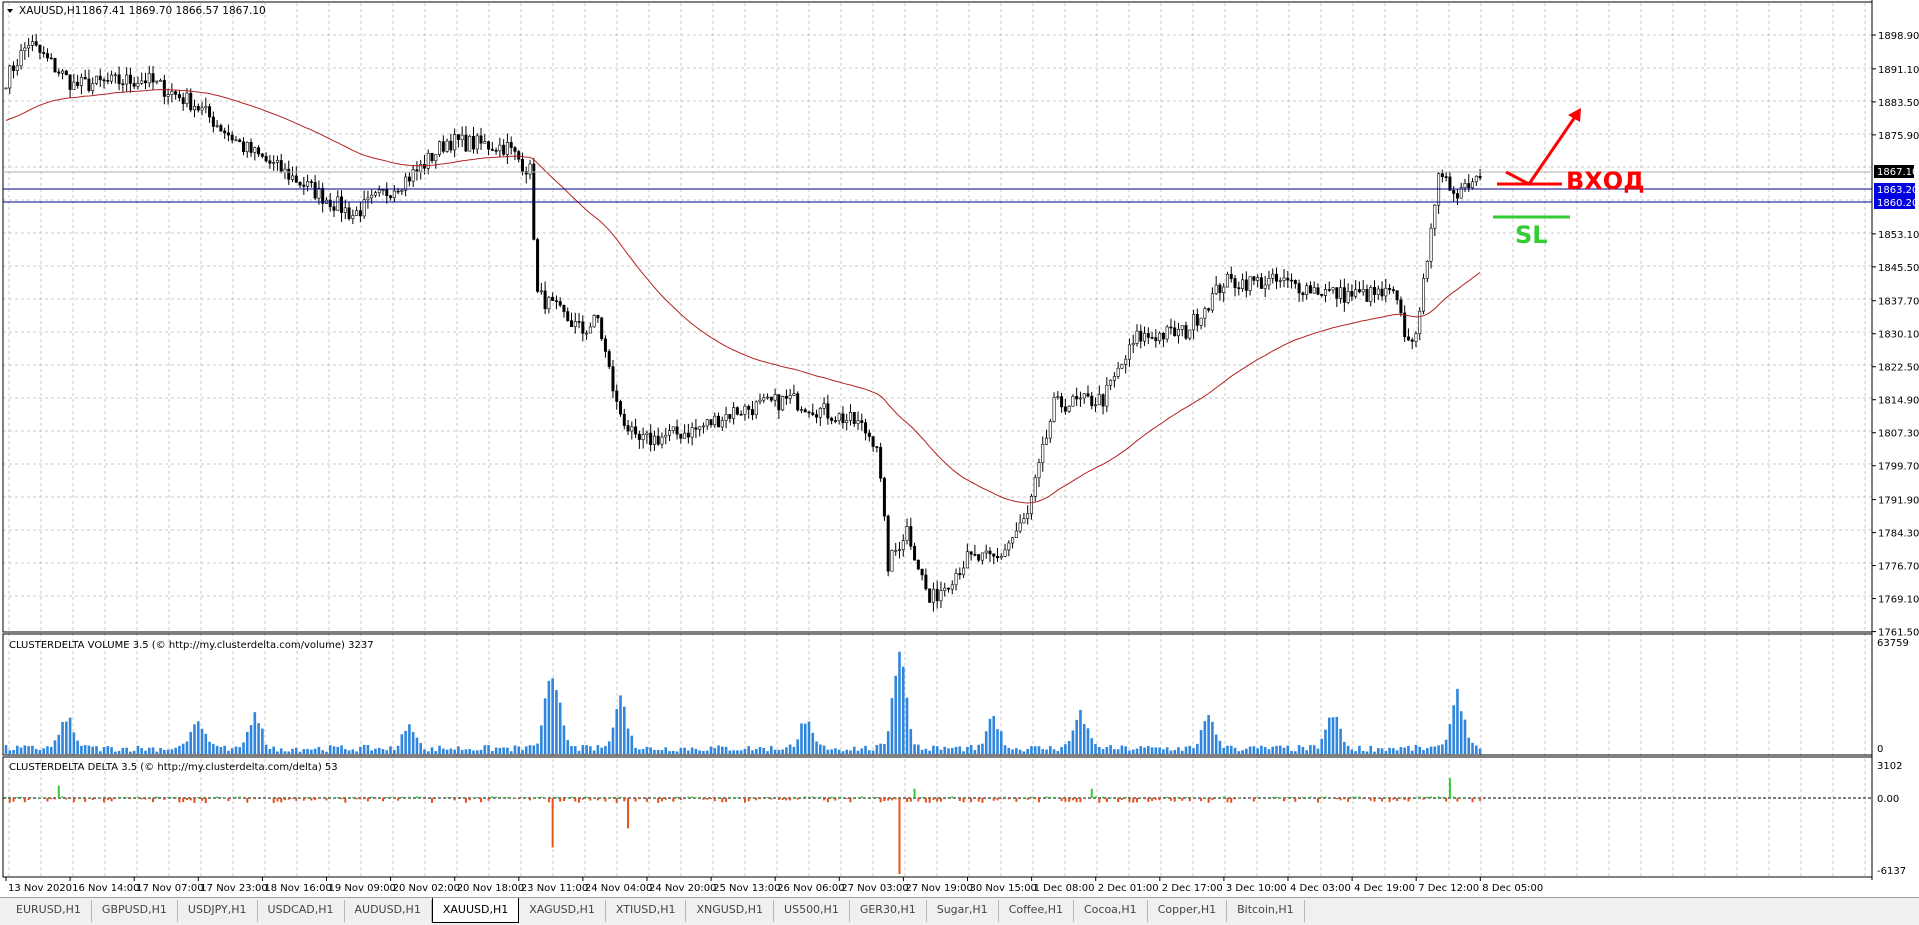 Image resolution: width=1919 pixels, height=925 pixels. What do you see at coordinates (1266, 911) in the screenshot?
I see `tab-bitcoin-h1: Bitcoin,H1` at bounding box center [1266, 911].